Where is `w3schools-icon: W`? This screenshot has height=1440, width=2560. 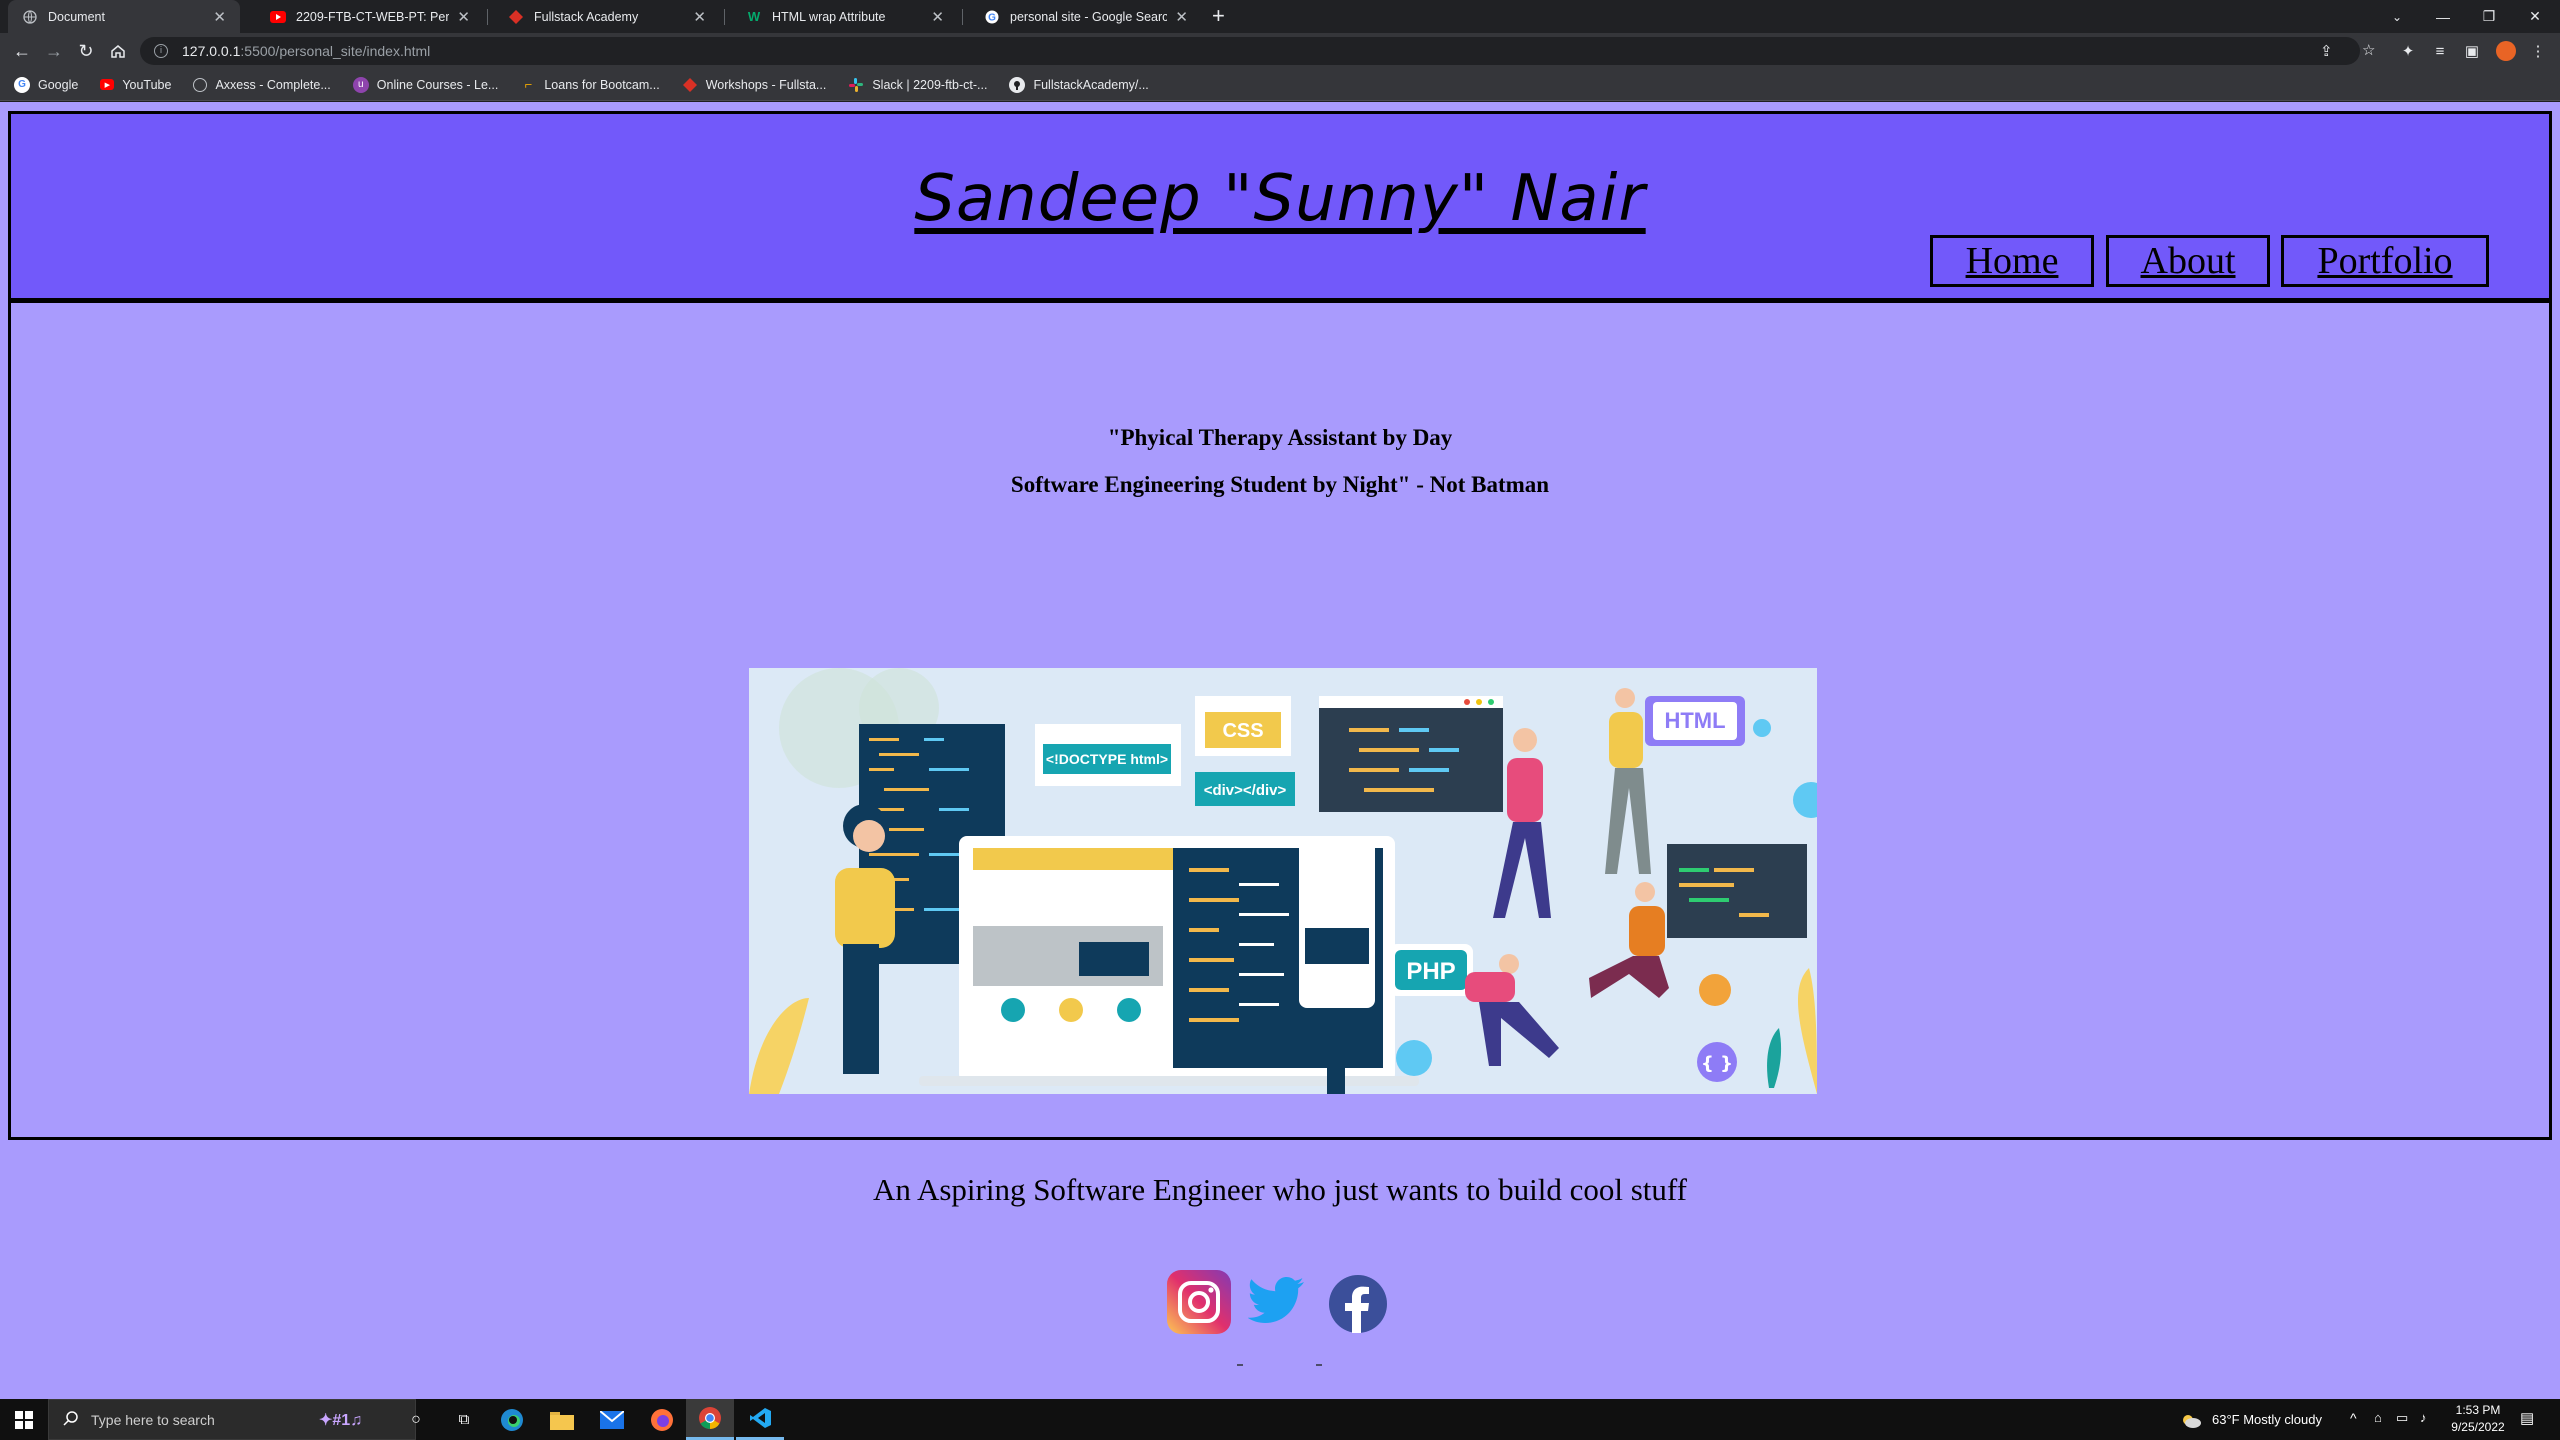 w3schools-icon: W is located at coordinates (754, 16).